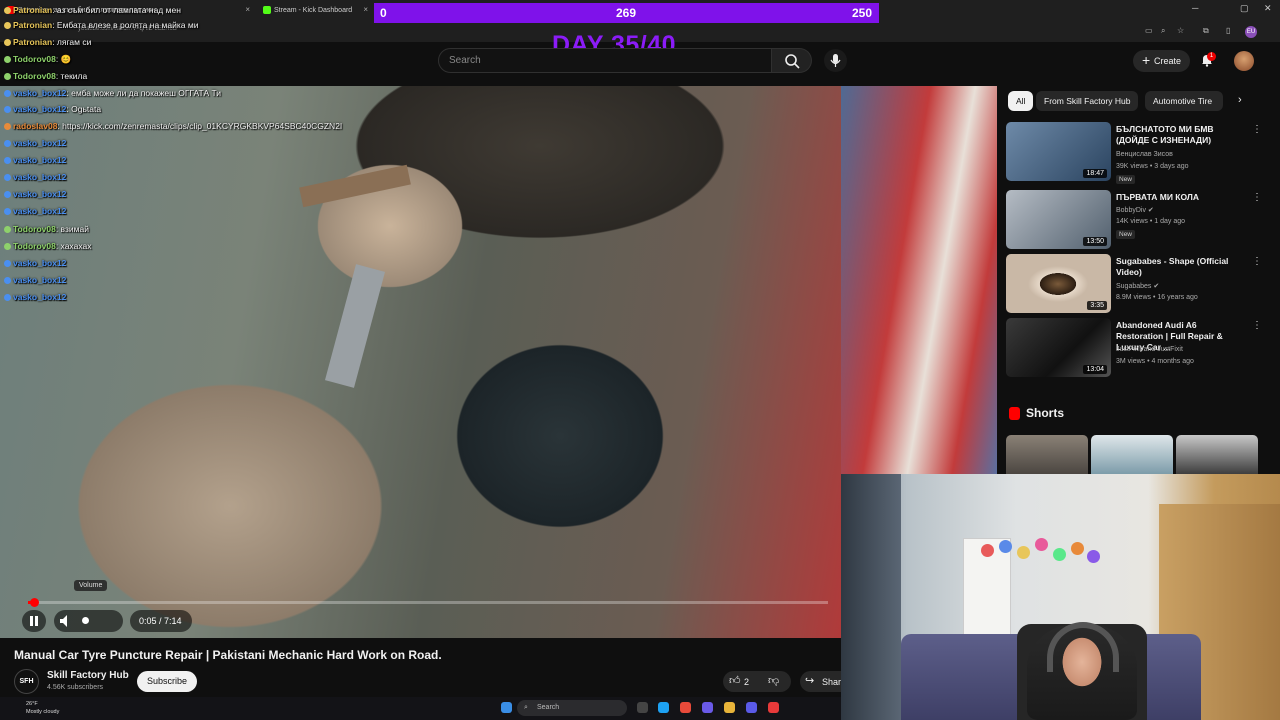  What do you see at coordinates (63, 59) in the screenshot?
I see `chat-text: : 😊` at bounding box center [63, 59].